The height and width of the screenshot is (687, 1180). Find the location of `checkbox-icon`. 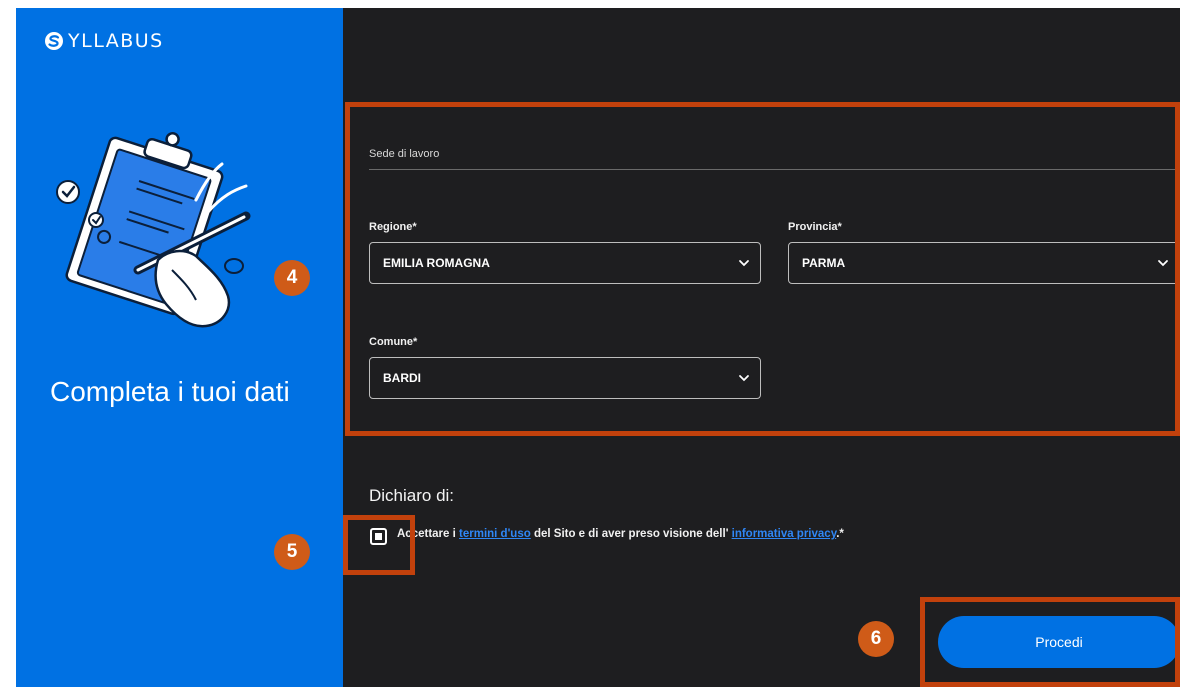

checkbox-icon is located at coordinates (378, 536).